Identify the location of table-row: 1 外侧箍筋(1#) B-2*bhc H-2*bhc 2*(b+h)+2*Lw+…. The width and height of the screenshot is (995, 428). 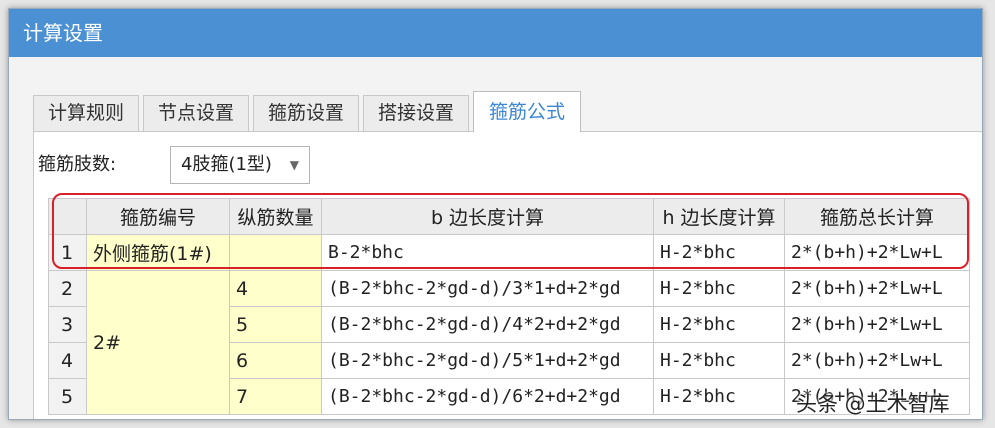
(509, 252).